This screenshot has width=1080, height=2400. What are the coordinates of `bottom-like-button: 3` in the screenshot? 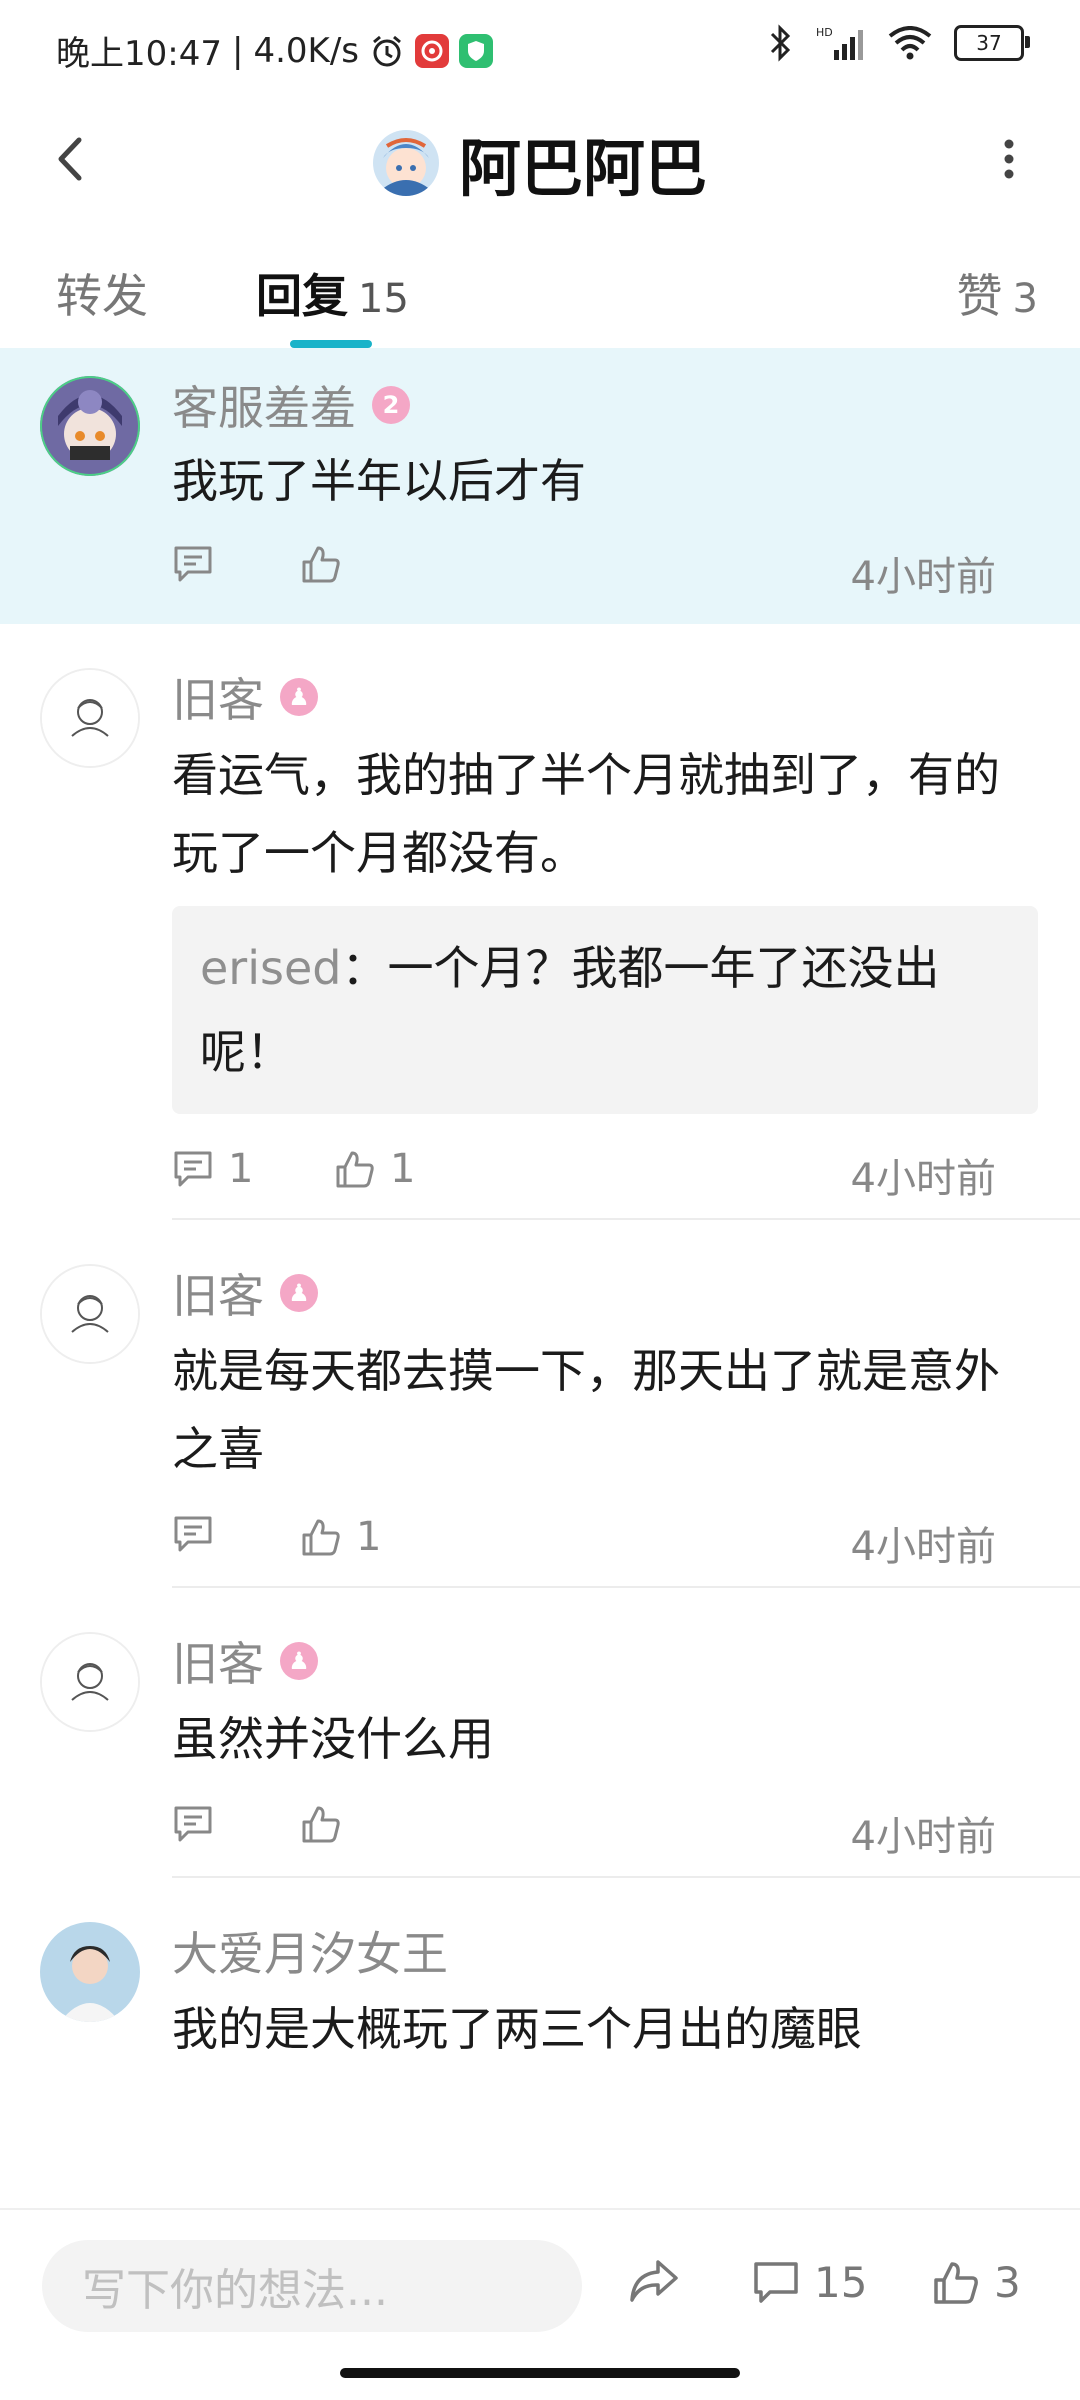 It's located at (976, 2282).